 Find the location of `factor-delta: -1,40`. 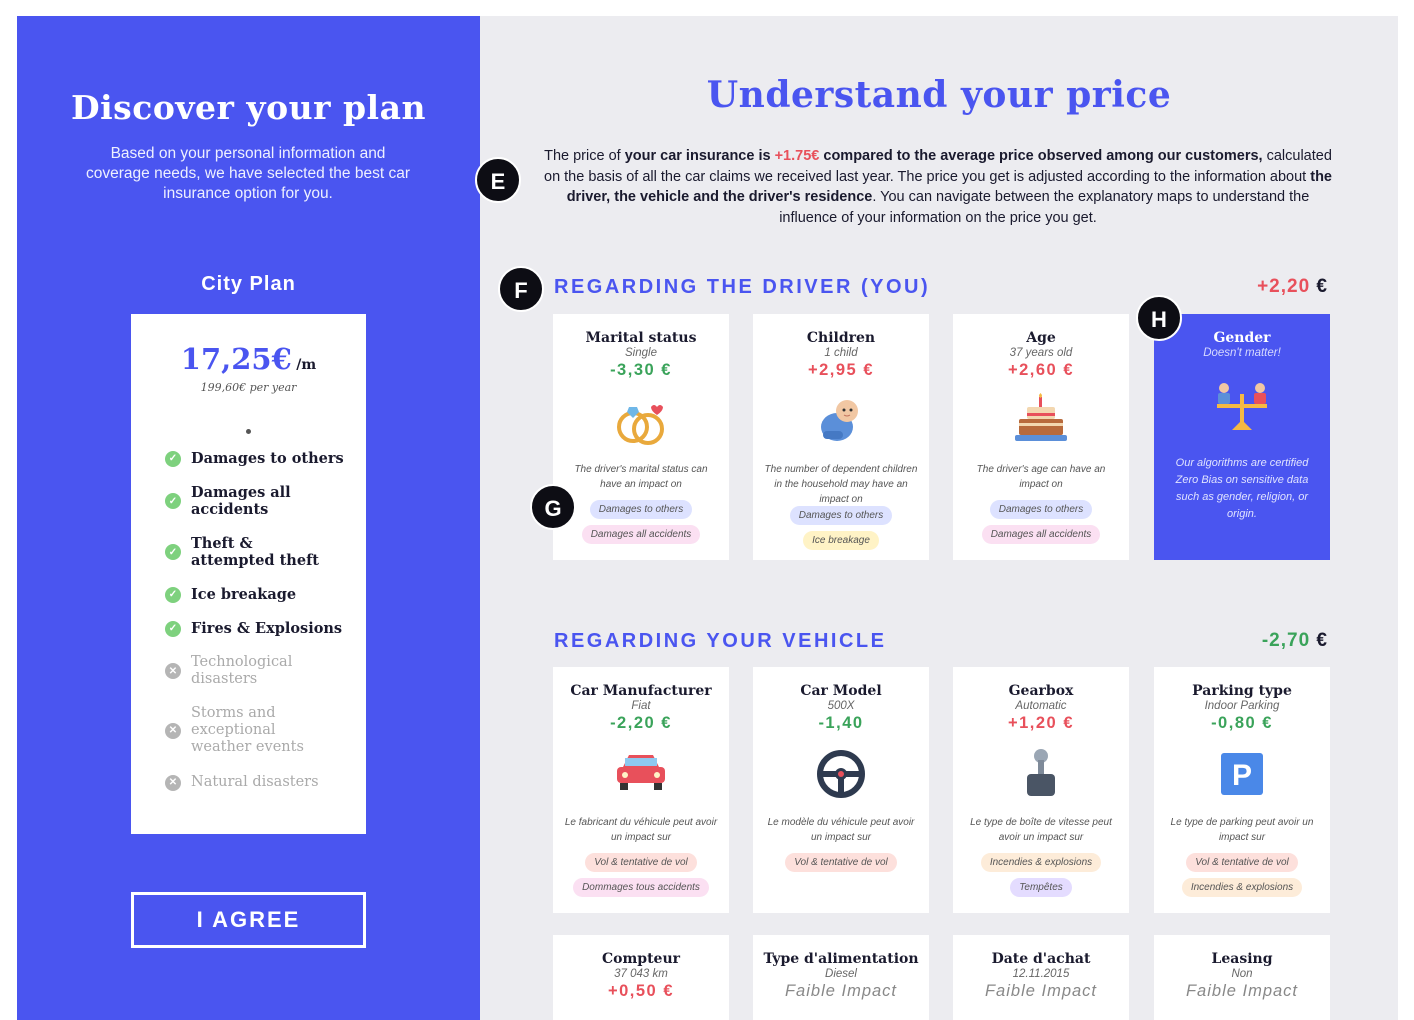

factor-delta: -1,40 is located at coordinates (841, 723).